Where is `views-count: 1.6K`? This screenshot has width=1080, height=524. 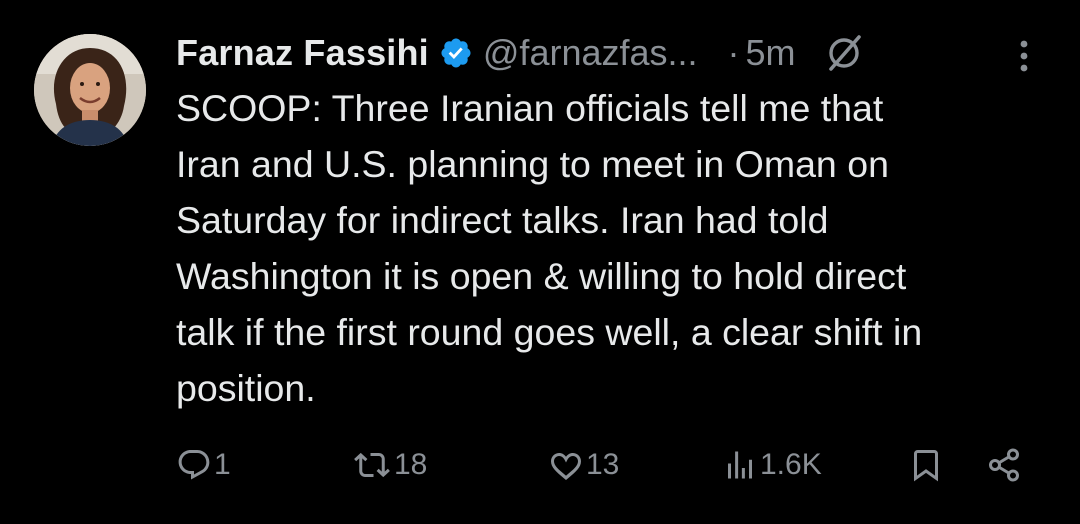 views-count: 1.6K is located at coordinates (791, 464).